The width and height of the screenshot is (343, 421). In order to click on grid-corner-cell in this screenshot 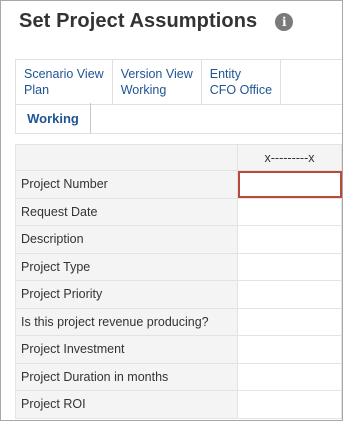, I will do `click(126, 157)`.